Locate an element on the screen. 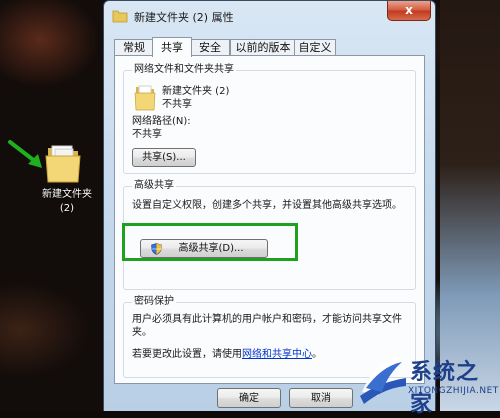 The image size is (500, 418). network-sharing-title: 网络文件和文件夹共享 is located at coordinates (184, 70).